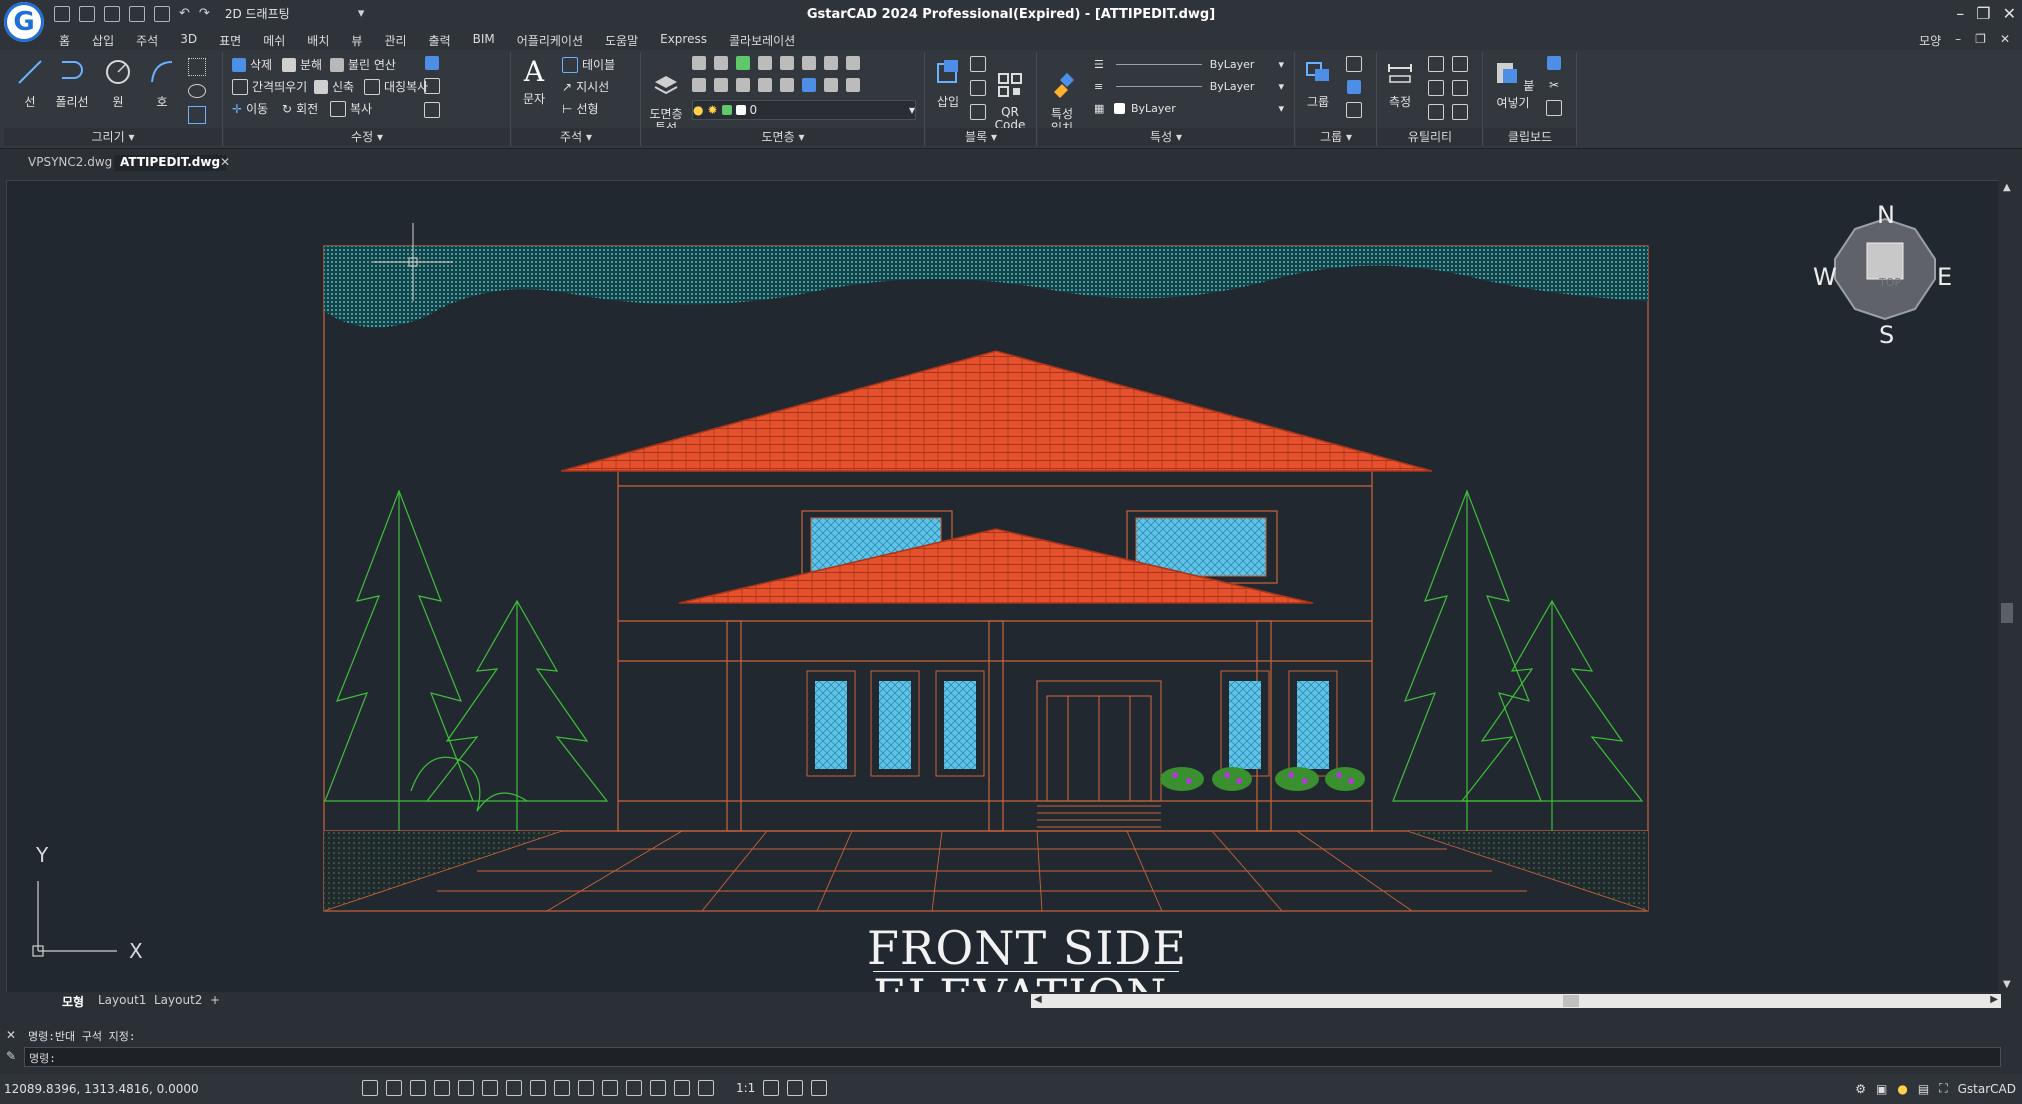 This screenshot has height=1104, width=2022. Describe the element at coordinates (1958, 40) in the screenshot. I see `doc-minimize-button: –` at that location.